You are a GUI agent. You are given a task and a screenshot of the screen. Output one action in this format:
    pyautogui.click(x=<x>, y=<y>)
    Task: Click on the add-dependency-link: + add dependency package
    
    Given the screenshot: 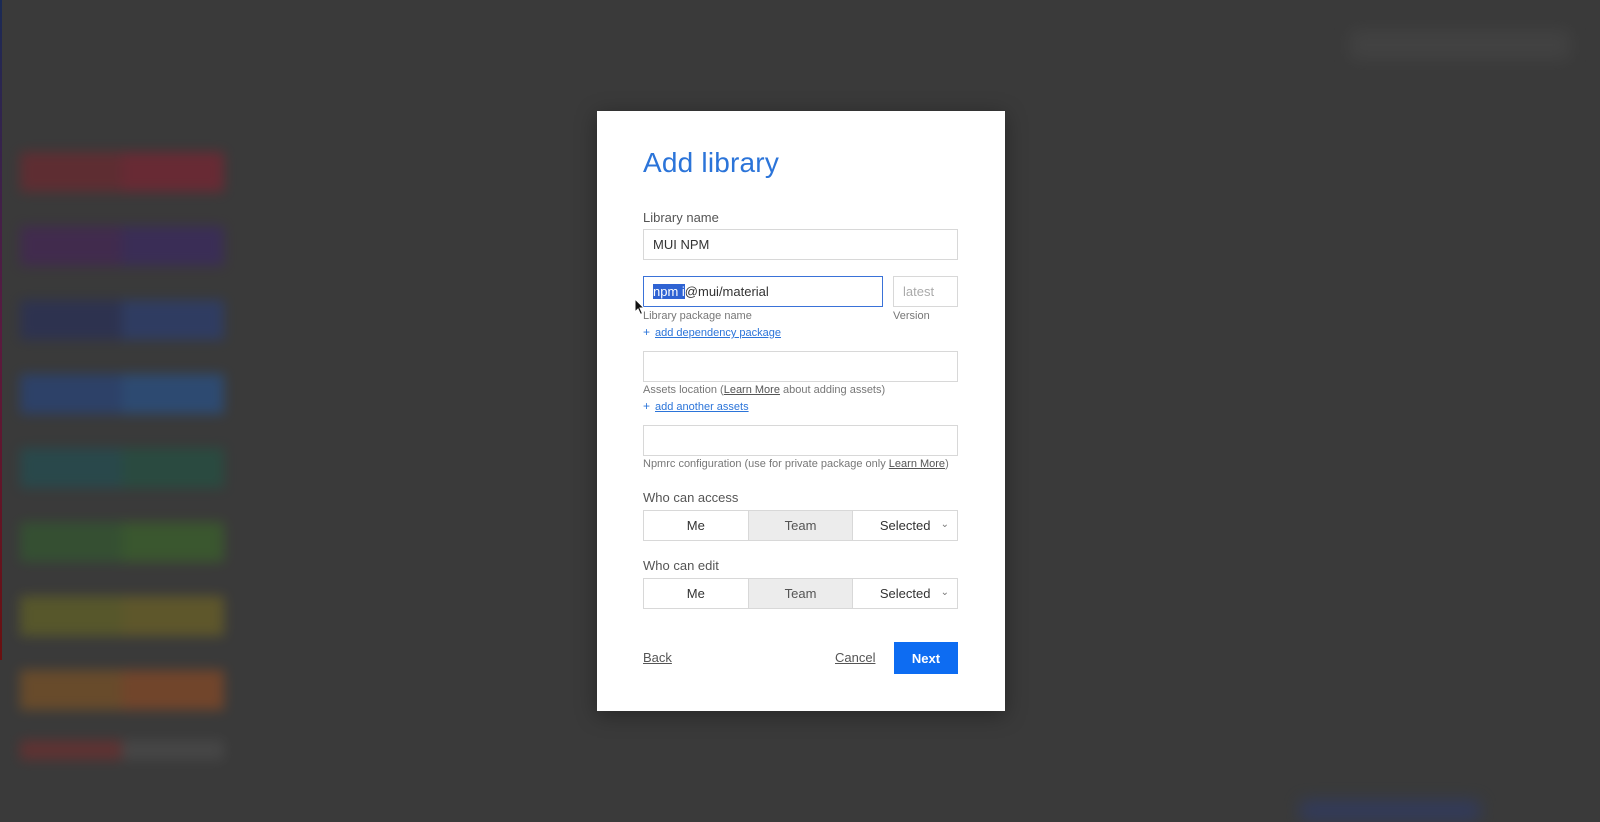 What is the action you would take?
    pyautogui.click(x=712, y=332)
    